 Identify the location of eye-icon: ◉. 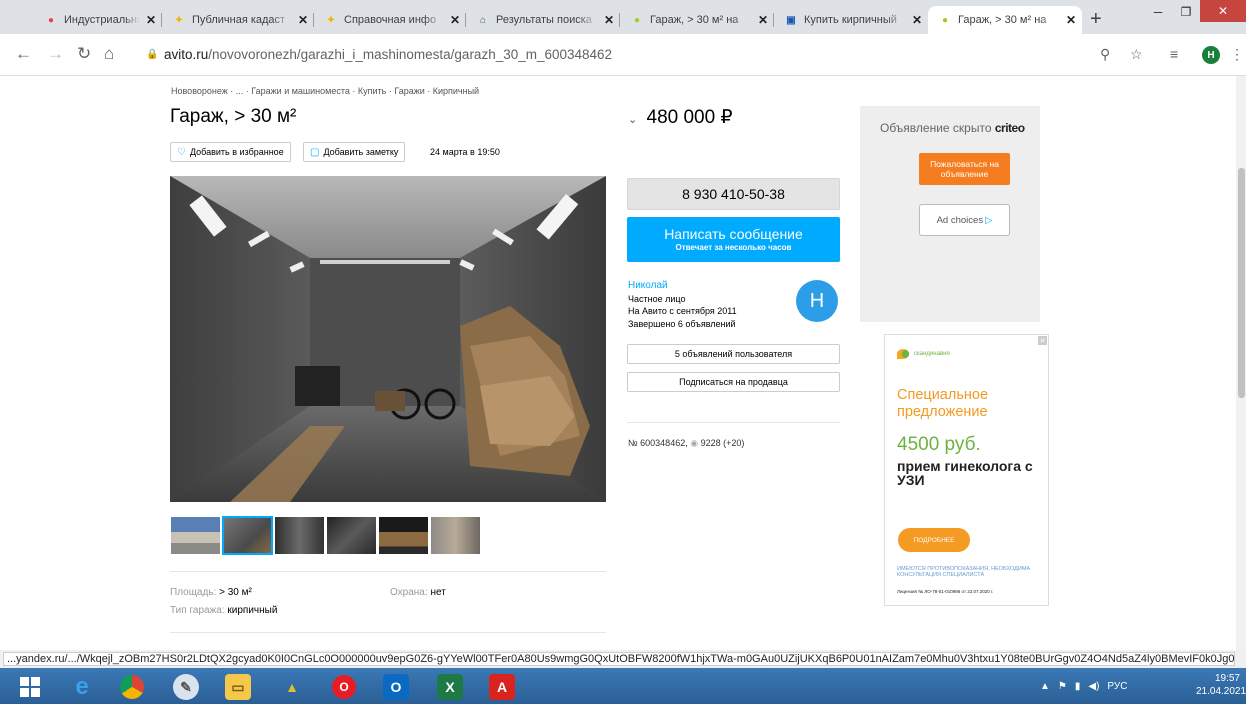
(694, 443).